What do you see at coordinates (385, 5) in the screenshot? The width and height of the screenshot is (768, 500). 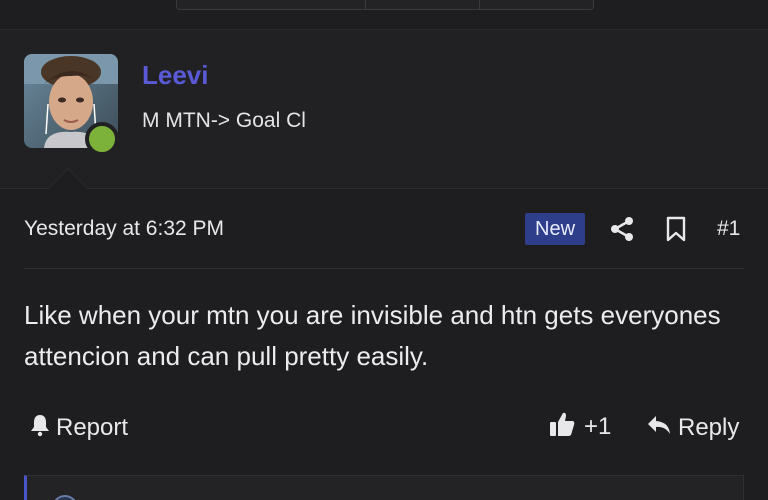 I see `page-nav-segmented-control` at bounding box center [385, 5].